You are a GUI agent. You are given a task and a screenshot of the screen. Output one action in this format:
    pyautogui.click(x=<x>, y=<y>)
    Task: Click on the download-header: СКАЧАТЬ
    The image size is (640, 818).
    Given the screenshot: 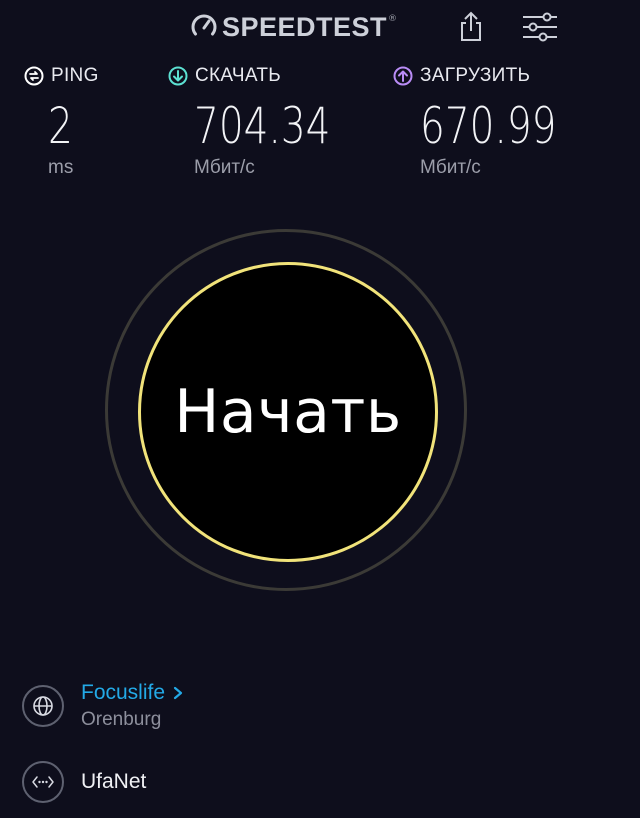 What is the action you would take?
    pyautogui.click(x=268, y=76)
    